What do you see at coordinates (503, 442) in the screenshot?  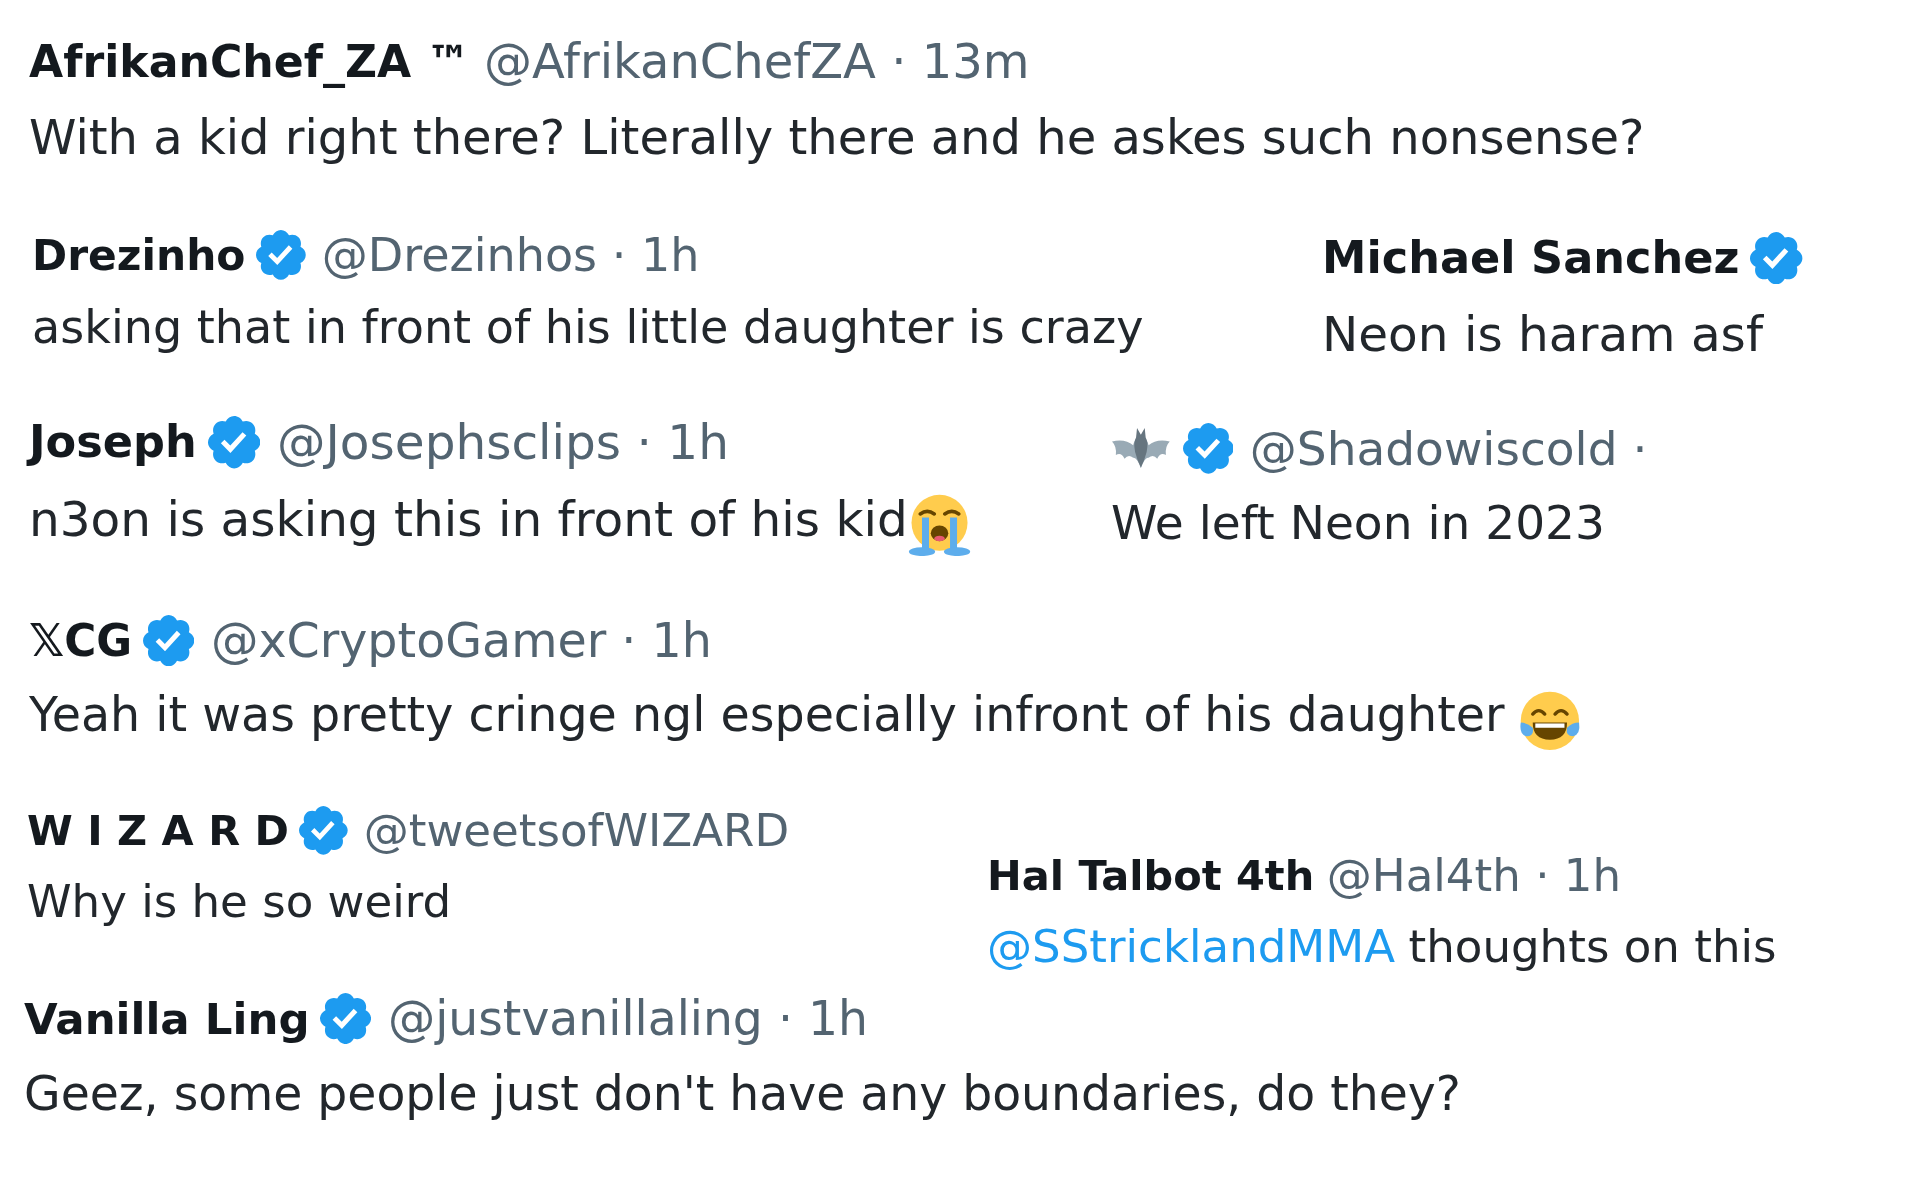 I see `handle-and-time: @Josephsclips · 1h` at bounding box center [503, 442].